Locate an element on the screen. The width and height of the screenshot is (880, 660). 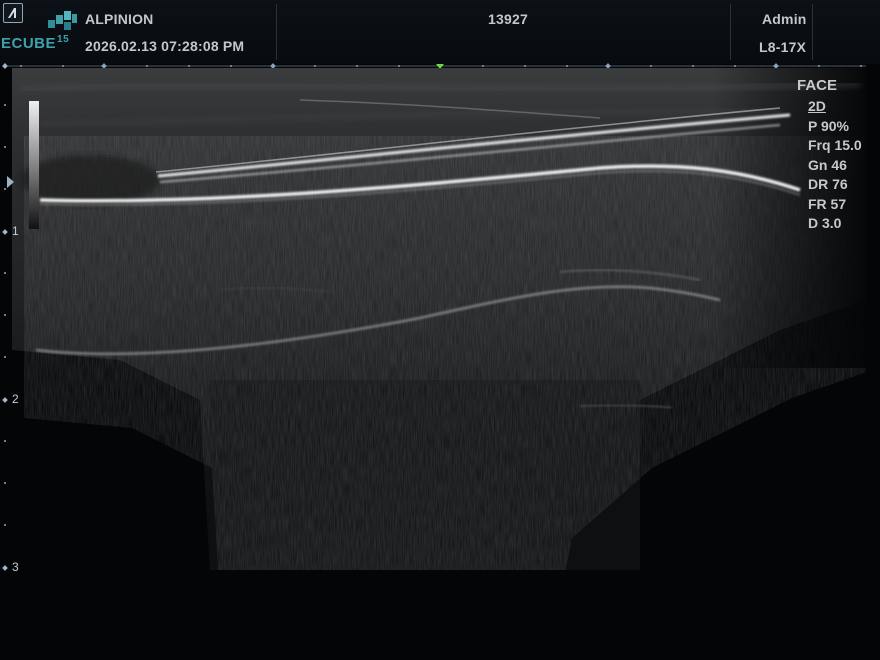
param-frequency: Frq 15.0 is located at coordinates (835, 145).